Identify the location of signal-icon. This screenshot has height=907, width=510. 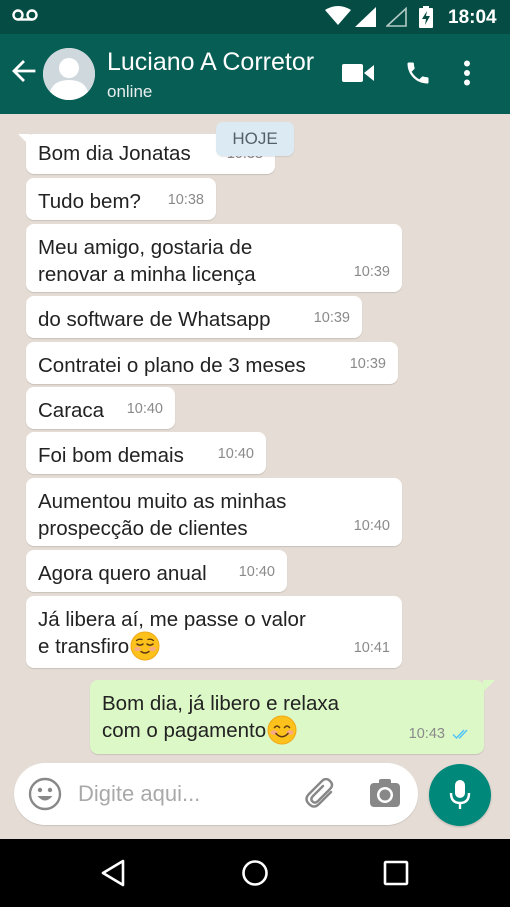
(365, 17).